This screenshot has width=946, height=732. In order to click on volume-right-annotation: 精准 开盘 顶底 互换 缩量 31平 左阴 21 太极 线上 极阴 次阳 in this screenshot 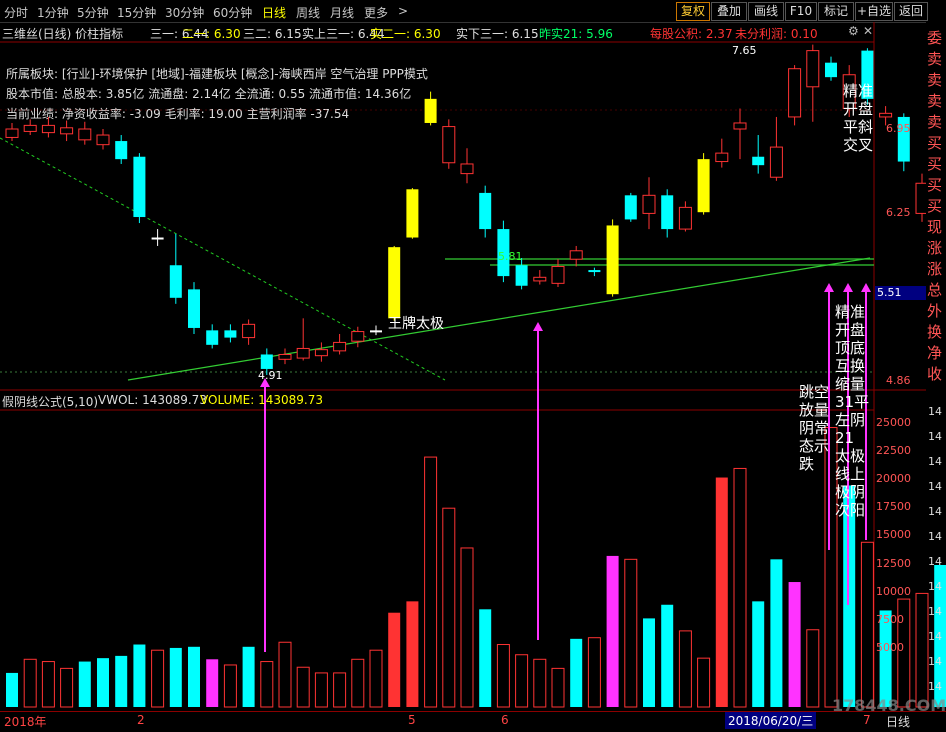, I will do `click(852, 411)`.